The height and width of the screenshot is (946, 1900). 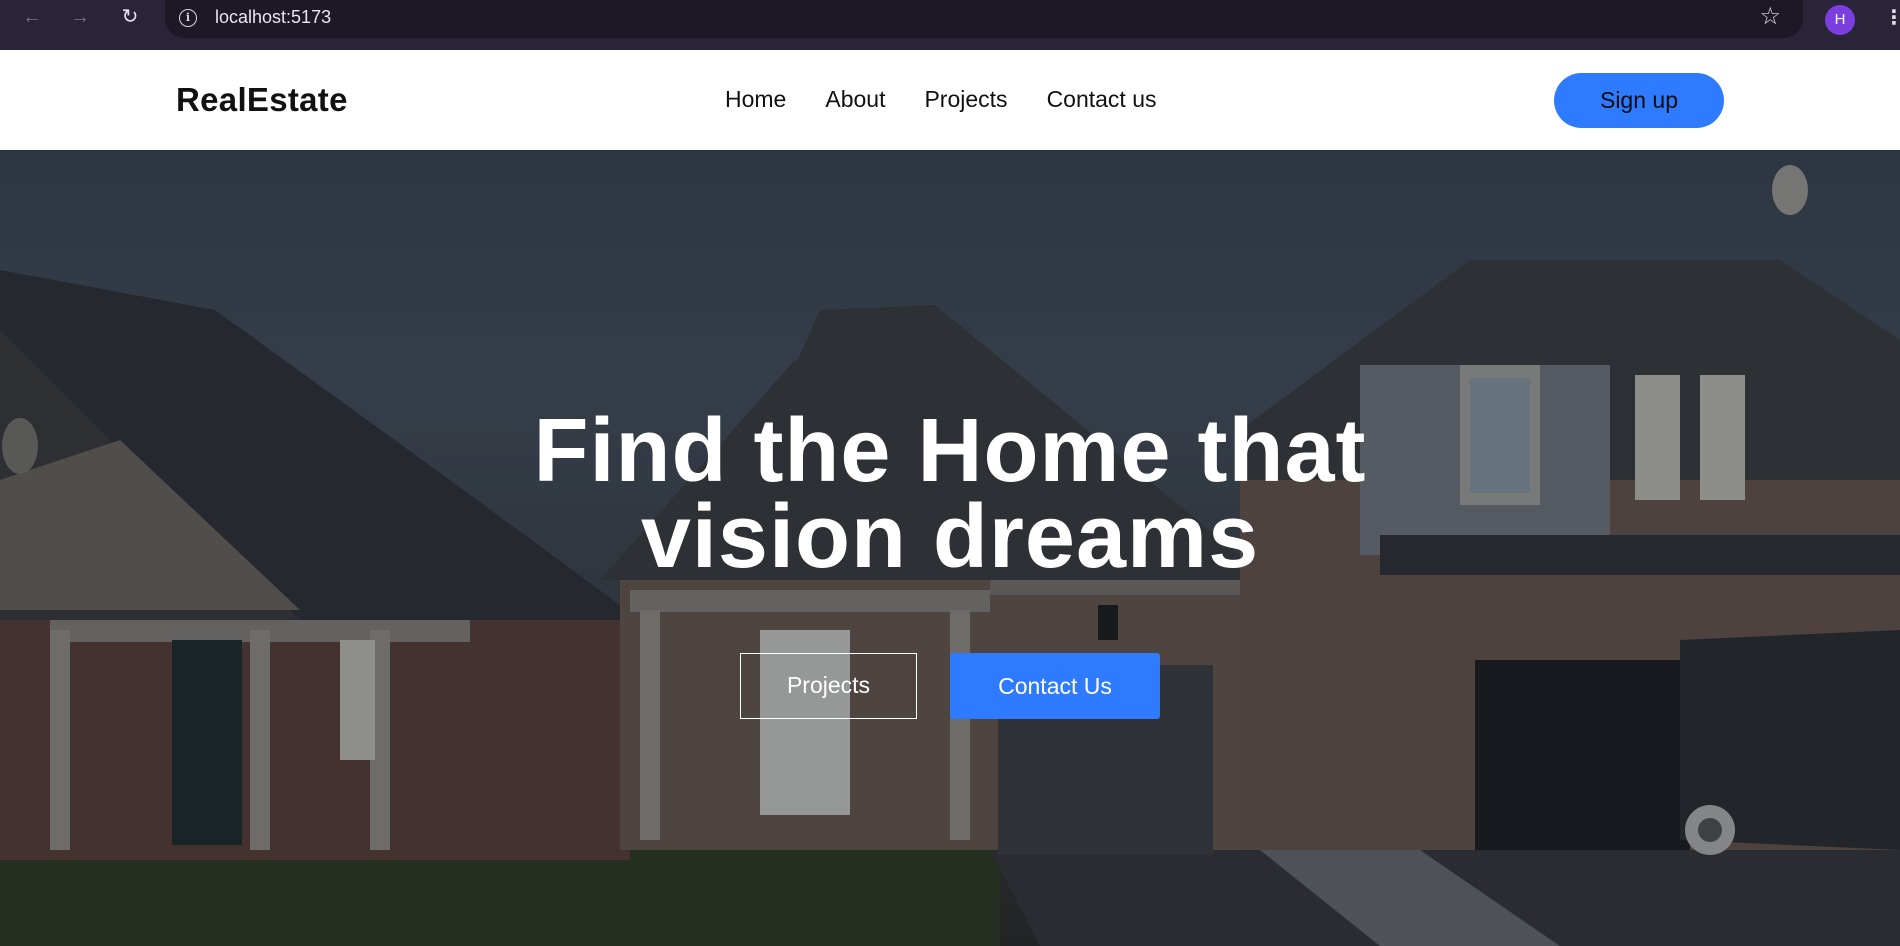 What do you see at coordinates (1055, 686) in the screenshot?
I see `contact-us-button: Contact Us` at bounding box center [1055, 686].